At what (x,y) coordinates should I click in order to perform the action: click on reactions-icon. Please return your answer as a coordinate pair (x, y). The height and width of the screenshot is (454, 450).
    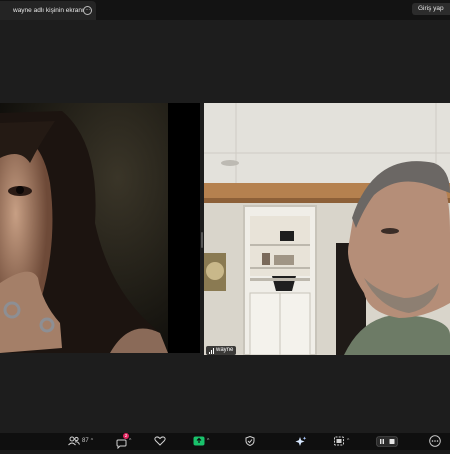
    Looking at the image, I should click on (160, 441).